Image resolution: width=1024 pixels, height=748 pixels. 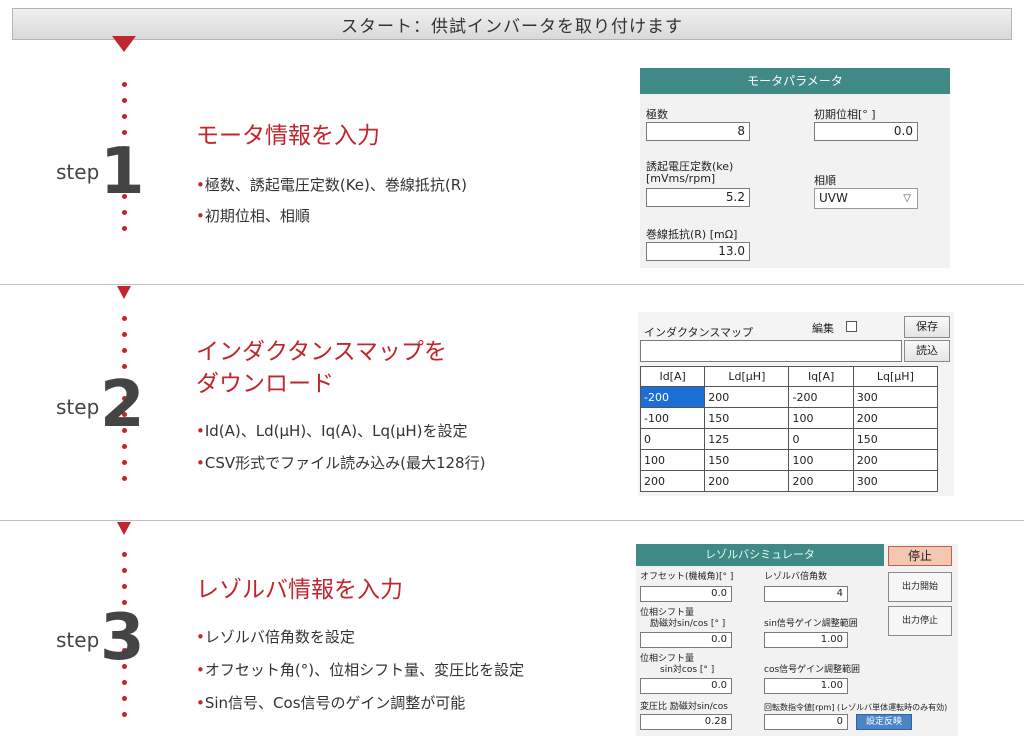 What do you see at coordinates (332, 431) in the screenshot?
I see `step-2-bullet-1: •Id(A)、Ld(μH)、Iq(A)、Lq(μH)を設定` at bounding box center [332, 431].